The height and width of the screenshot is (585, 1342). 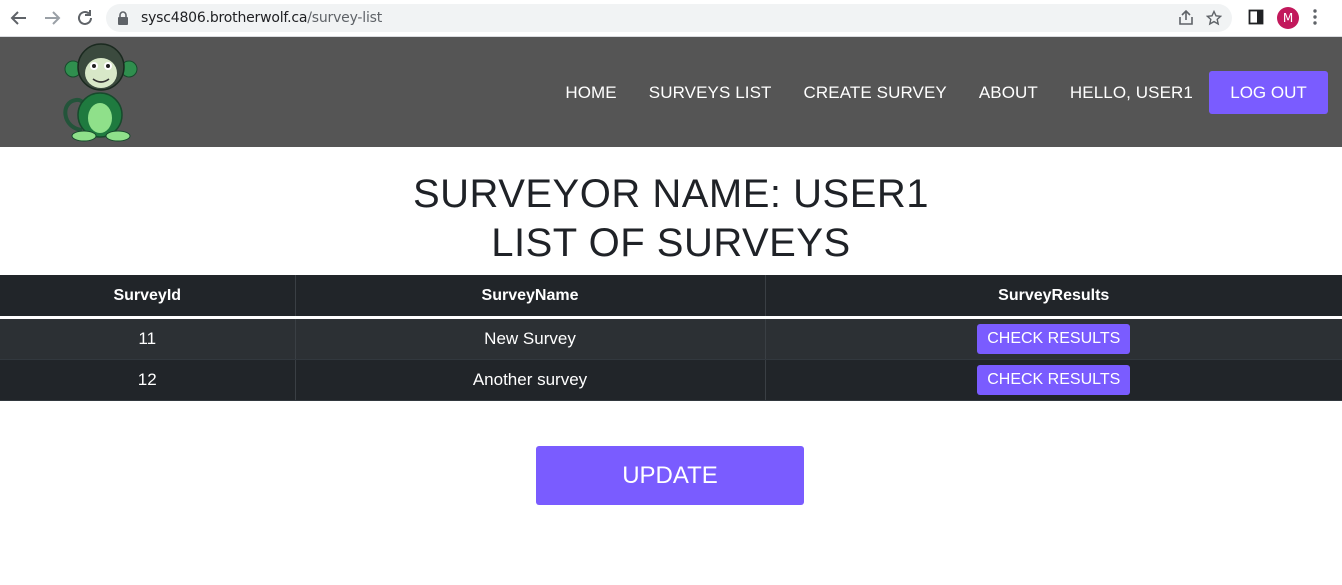 I want to click on column-header-survey-id: SurveyId, so click(x=147, y=297).